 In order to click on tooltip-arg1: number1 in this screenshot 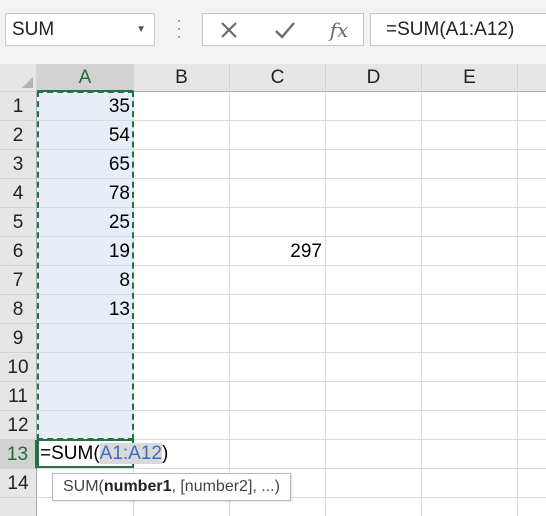, I will do `click(138, 486)`.